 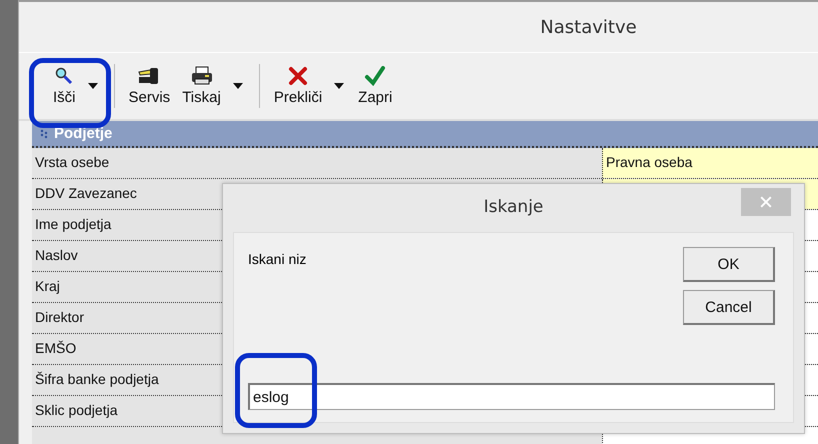 I want to click on property-label: Vrsta osebe, so click(x=317, y=163).